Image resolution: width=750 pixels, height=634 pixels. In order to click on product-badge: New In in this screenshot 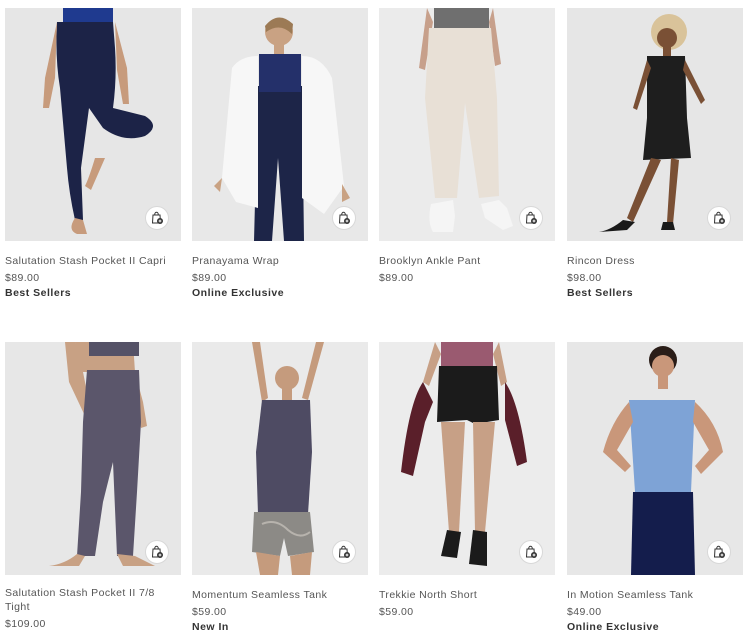, I will do `click(210, 627)`.